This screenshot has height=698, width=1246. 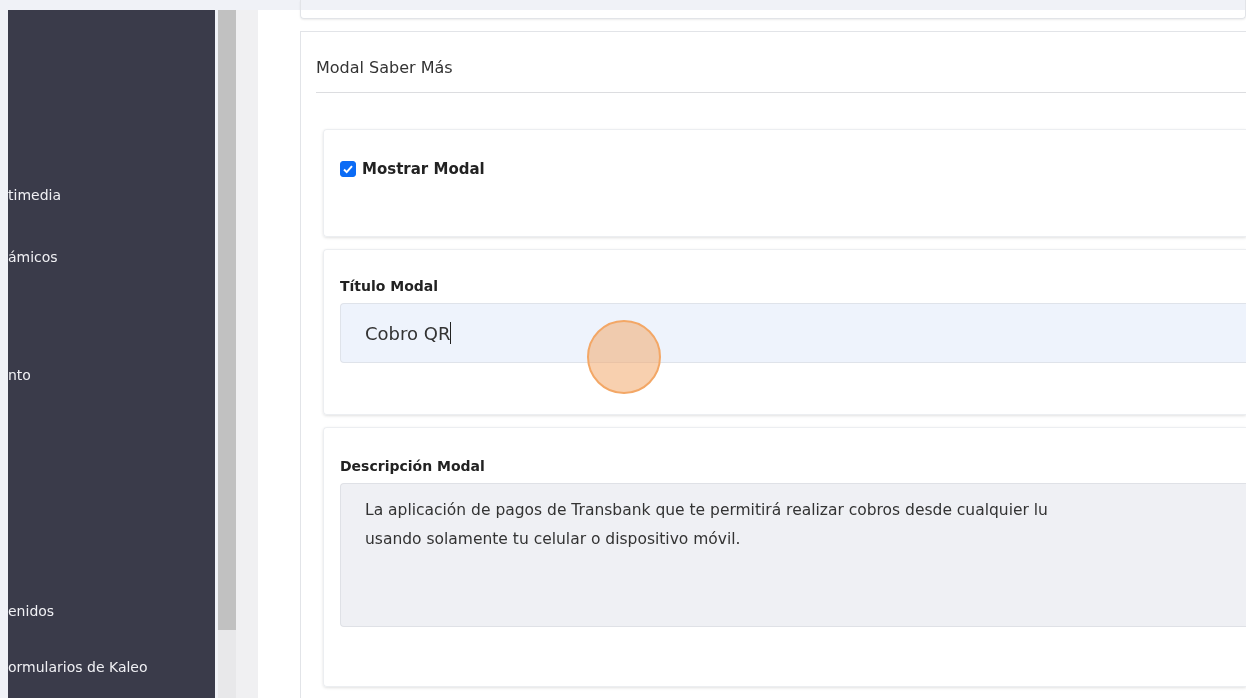 I want to click on check-icon, so click(x=348, y=169).